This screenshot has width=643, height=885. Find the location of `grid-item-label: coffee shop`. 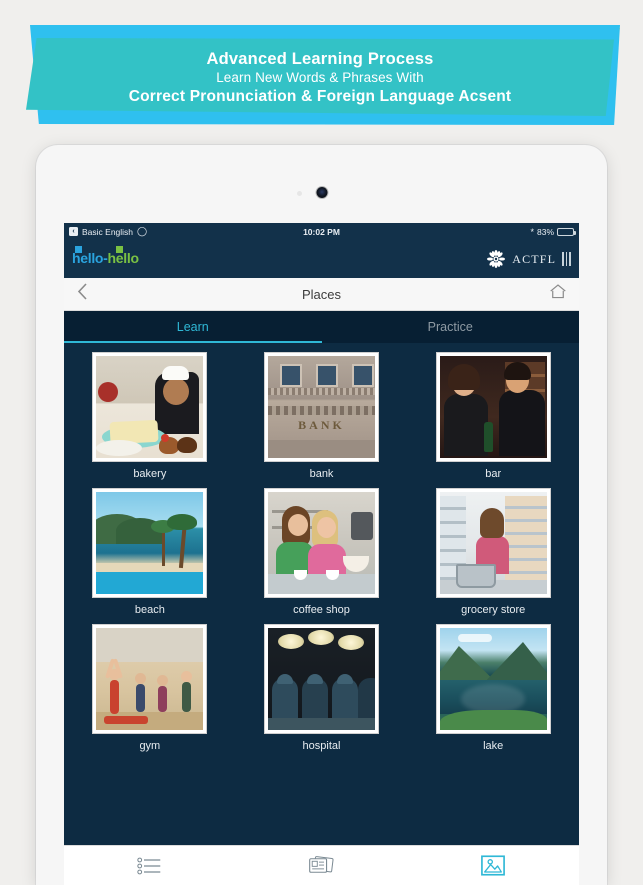

grid-item-label: coffee shop is located at coordinates (321, 610).